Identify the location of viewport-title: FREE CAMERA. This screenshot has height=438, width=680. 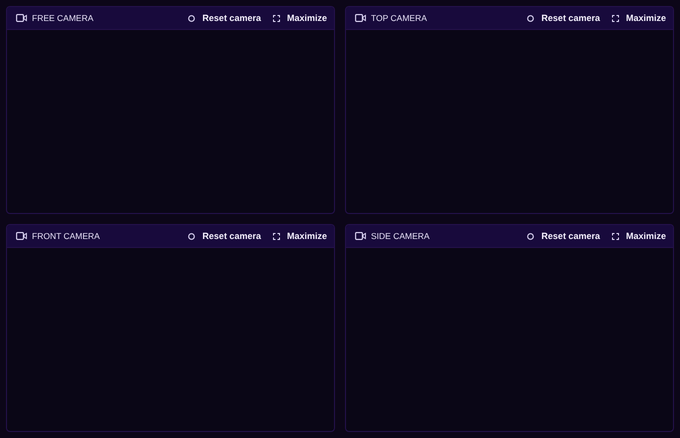
(63, 18).